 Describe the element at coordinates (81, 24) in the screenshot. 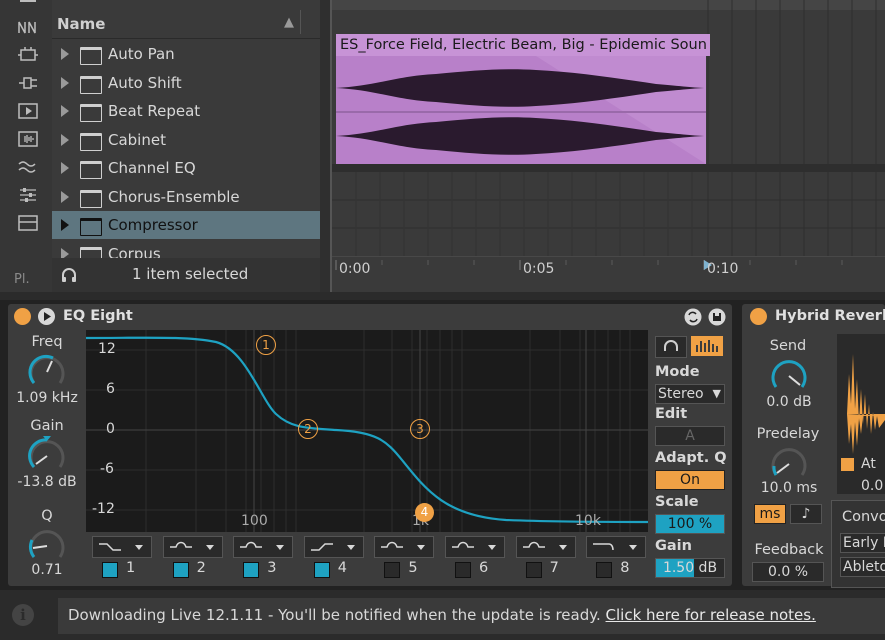

I see `column-name: Name` at that location.